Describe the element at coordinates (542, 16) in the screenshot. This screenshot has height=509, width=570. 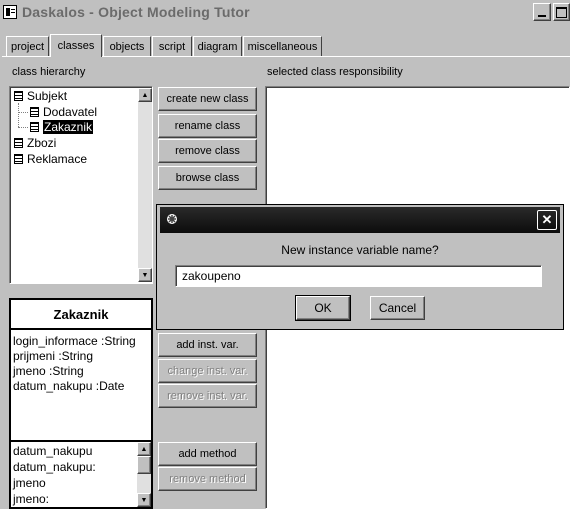
I see `minimize-icon` at that location.